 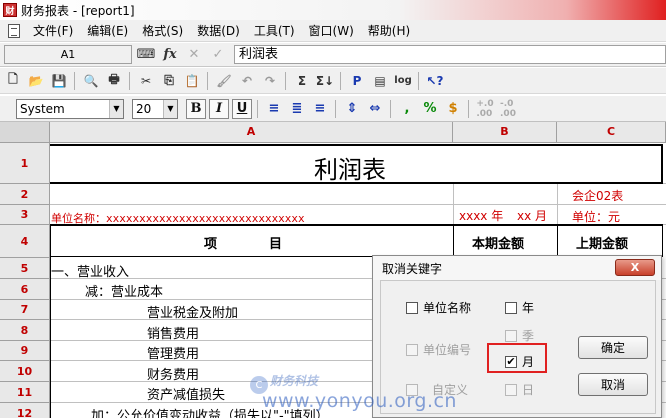 I want to click on row-header-5: 5, so click(x=25, y=268).